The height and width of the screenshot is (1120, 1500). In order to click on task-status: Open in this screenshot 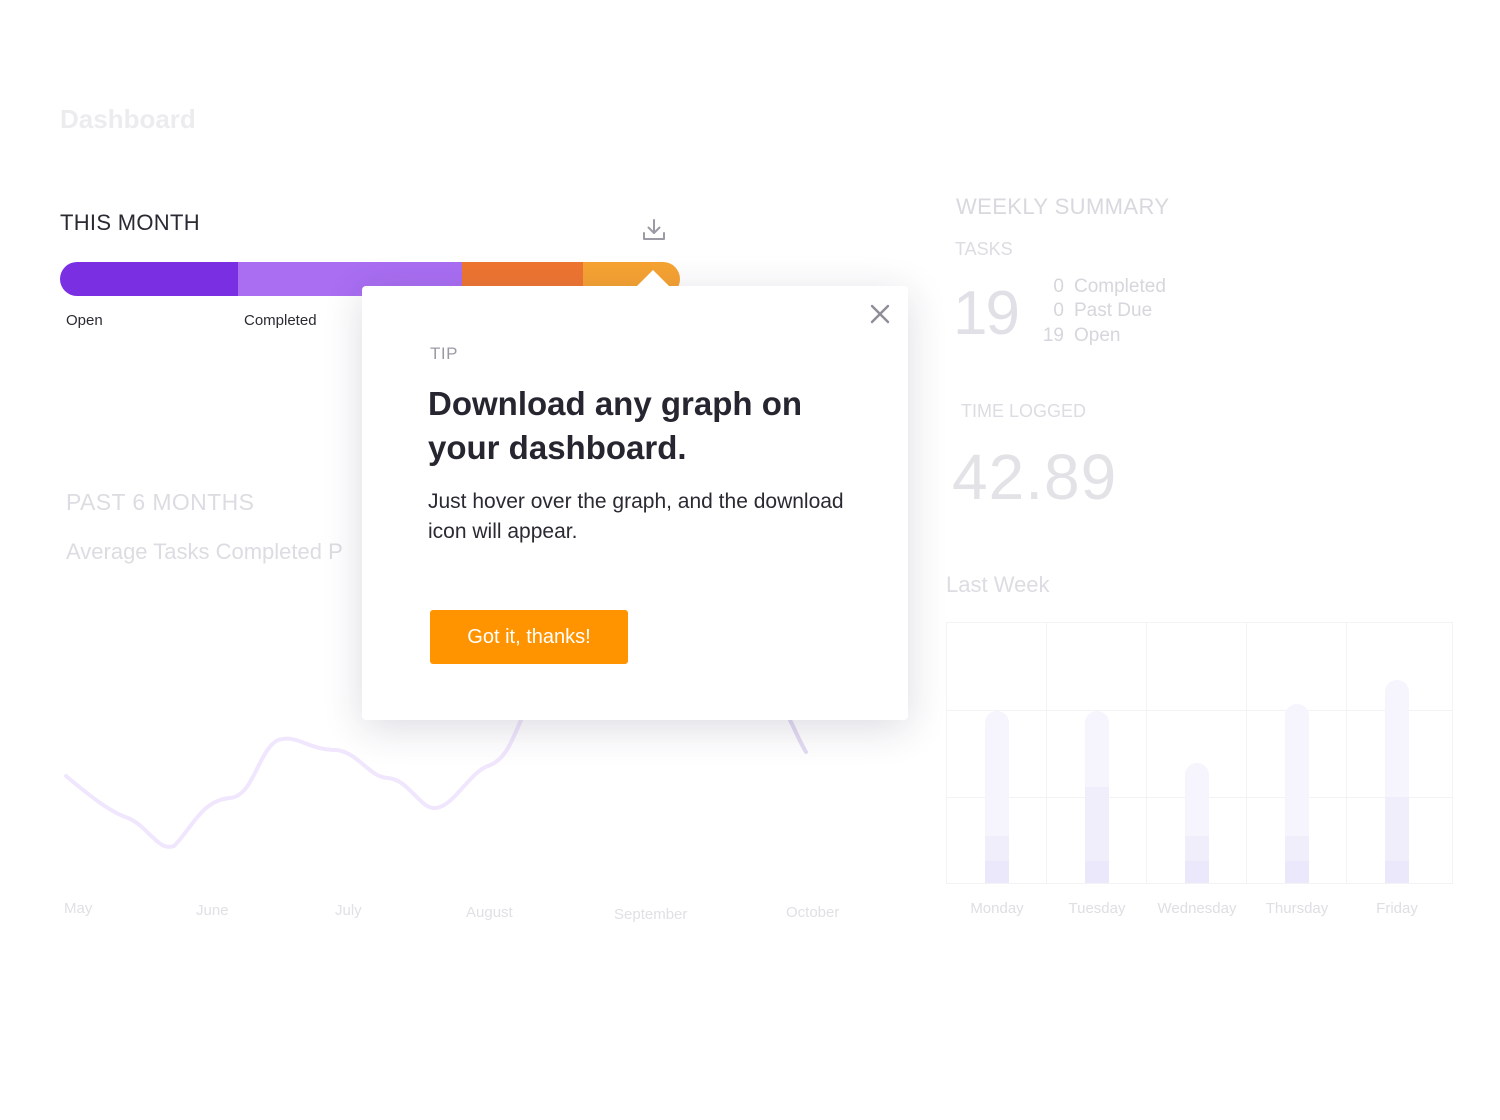, I will do `click(1097, 335)`.